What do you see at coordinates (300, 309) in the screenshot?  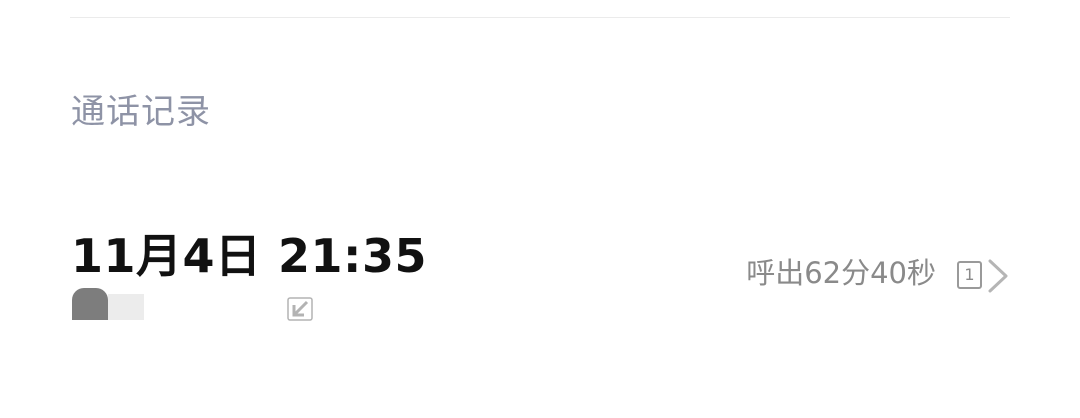 I see `outgoing-call-icon` at bounding box center [300, 309].